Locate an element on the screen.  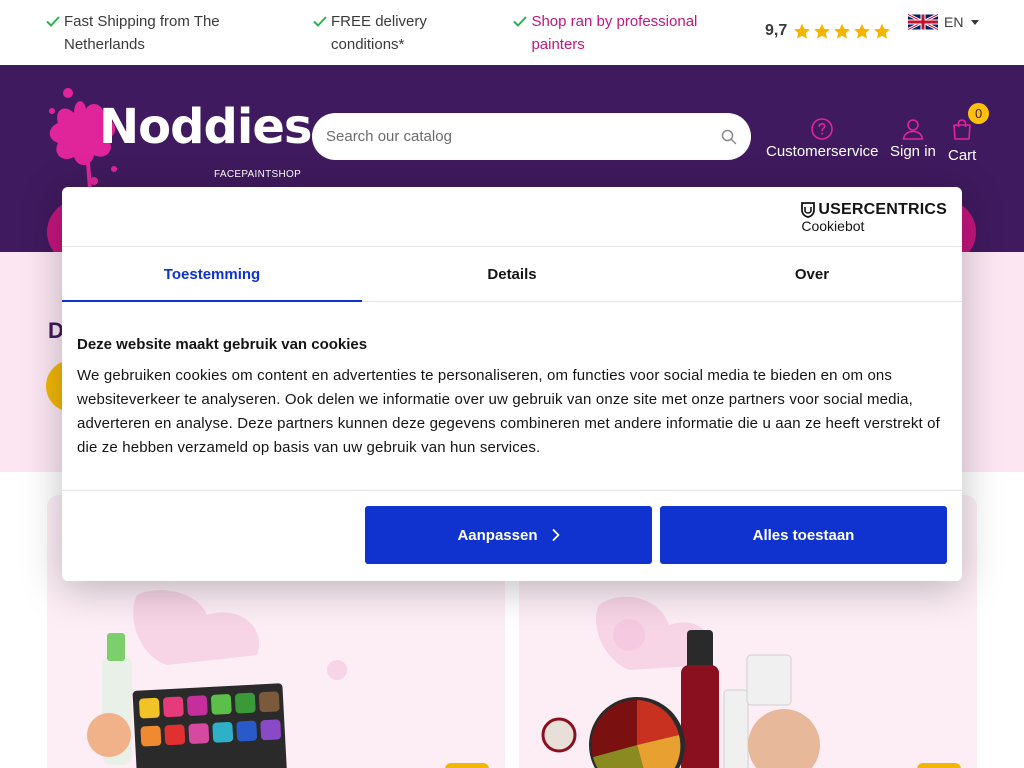
allow-all-button: Alles toestaan is located at coordinates (803, 535).